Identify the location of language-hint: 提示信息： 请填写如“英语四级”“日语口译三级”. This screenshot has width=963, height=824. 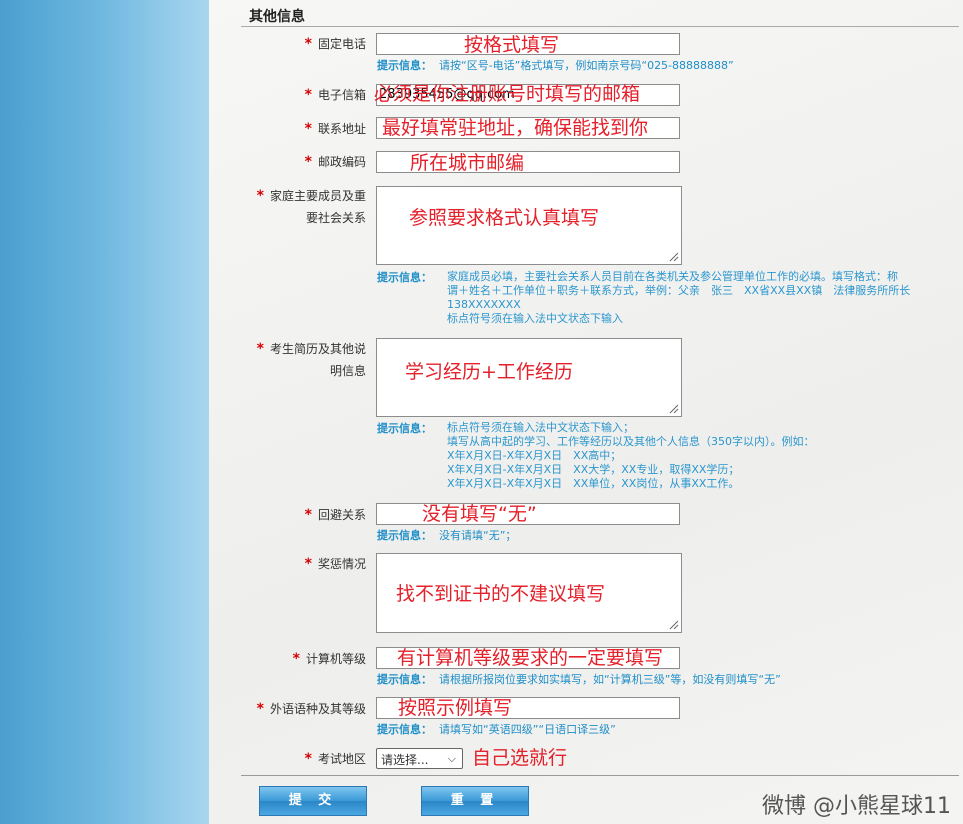
(496, 729).